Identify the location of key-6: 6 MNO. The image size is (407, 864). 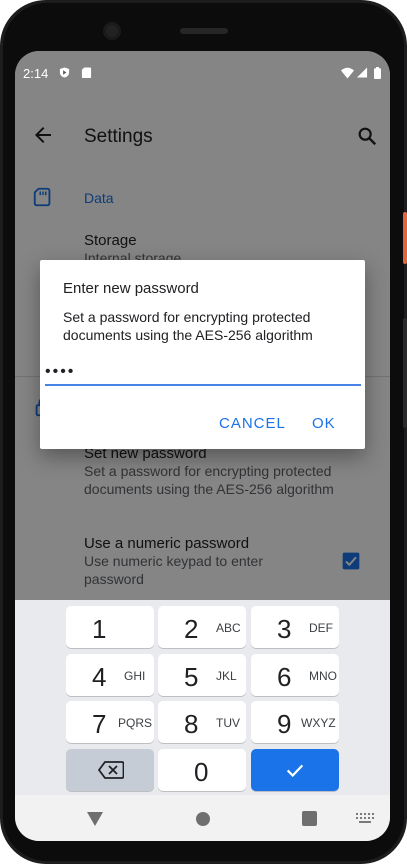
(295, 675).